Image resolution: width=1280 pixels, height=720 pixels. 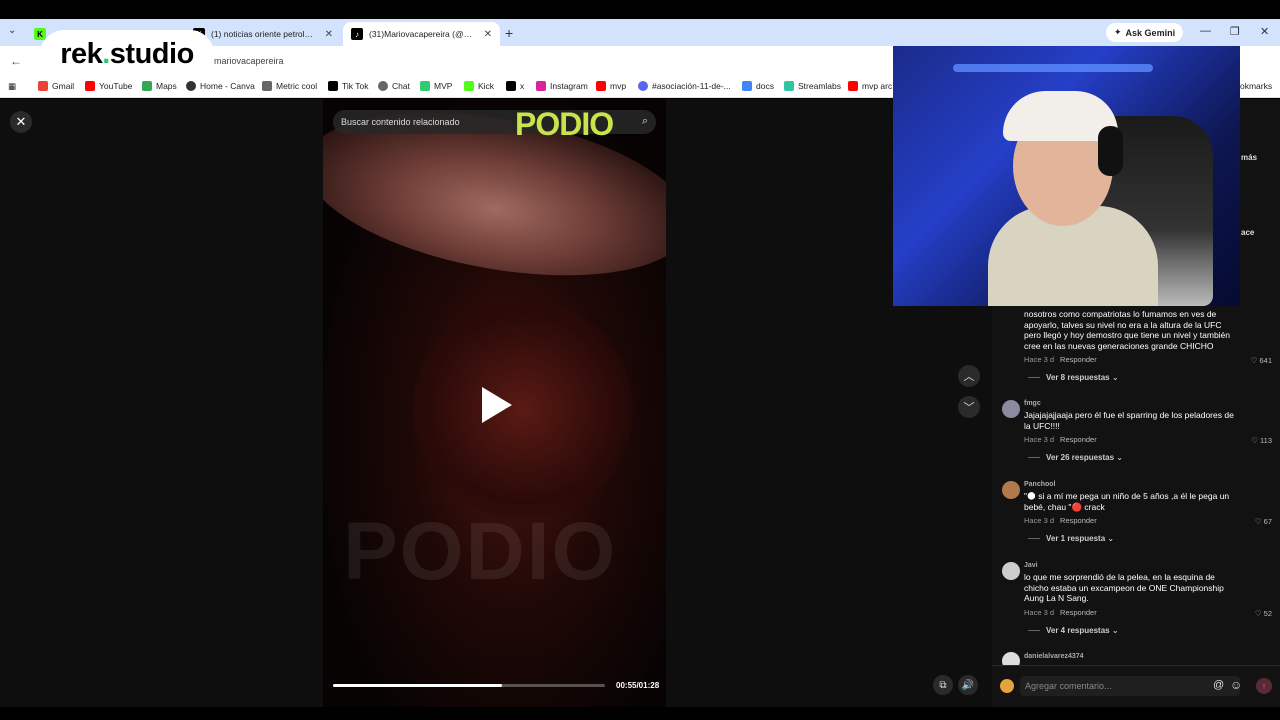 I want to click on address-bar: mariovacapereira, so click(x=249, y=61).